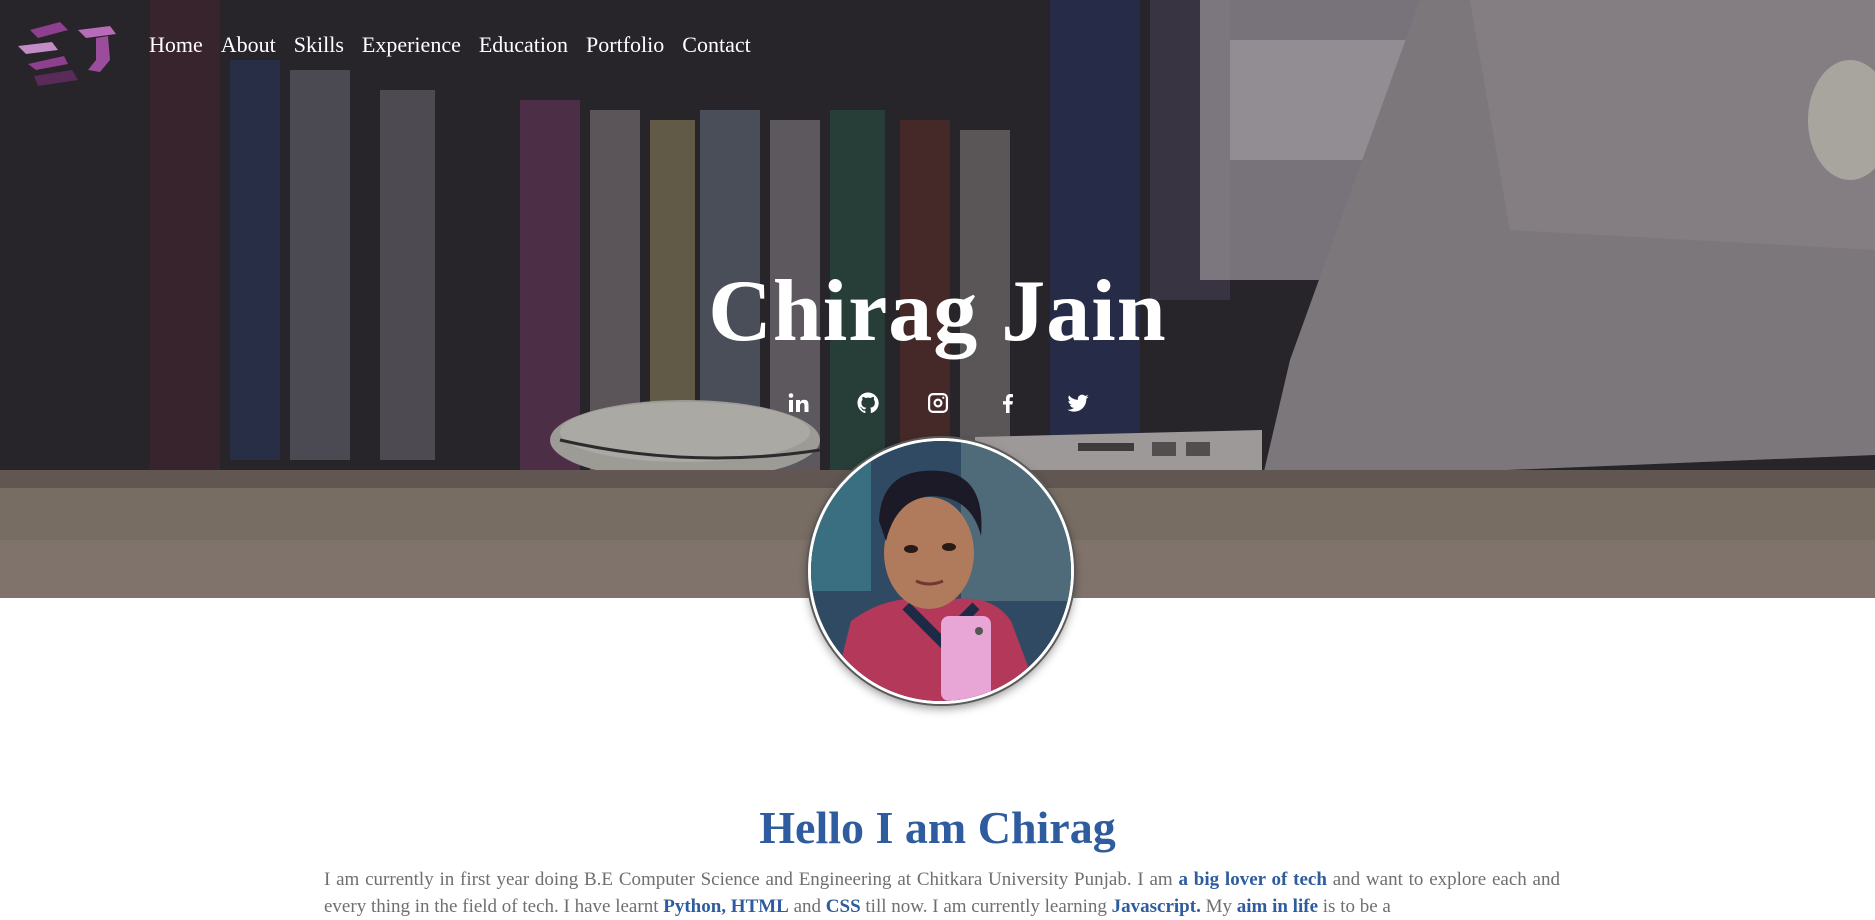  I want to click on profile-avatar, so click(941, 571).